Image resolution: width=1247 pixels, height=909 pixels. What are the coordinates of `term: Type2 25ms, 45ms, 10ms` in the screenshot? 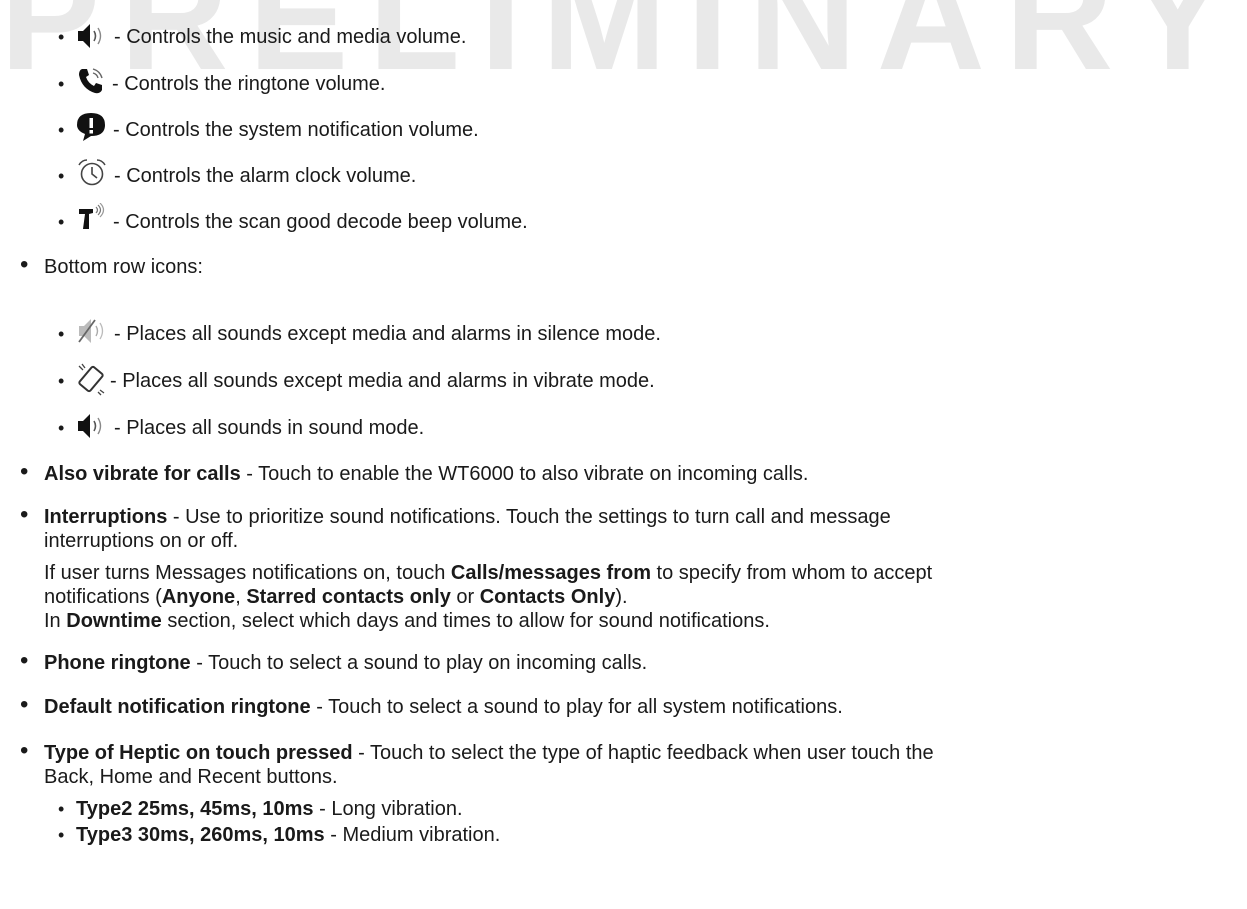 It's located at (195, 809).